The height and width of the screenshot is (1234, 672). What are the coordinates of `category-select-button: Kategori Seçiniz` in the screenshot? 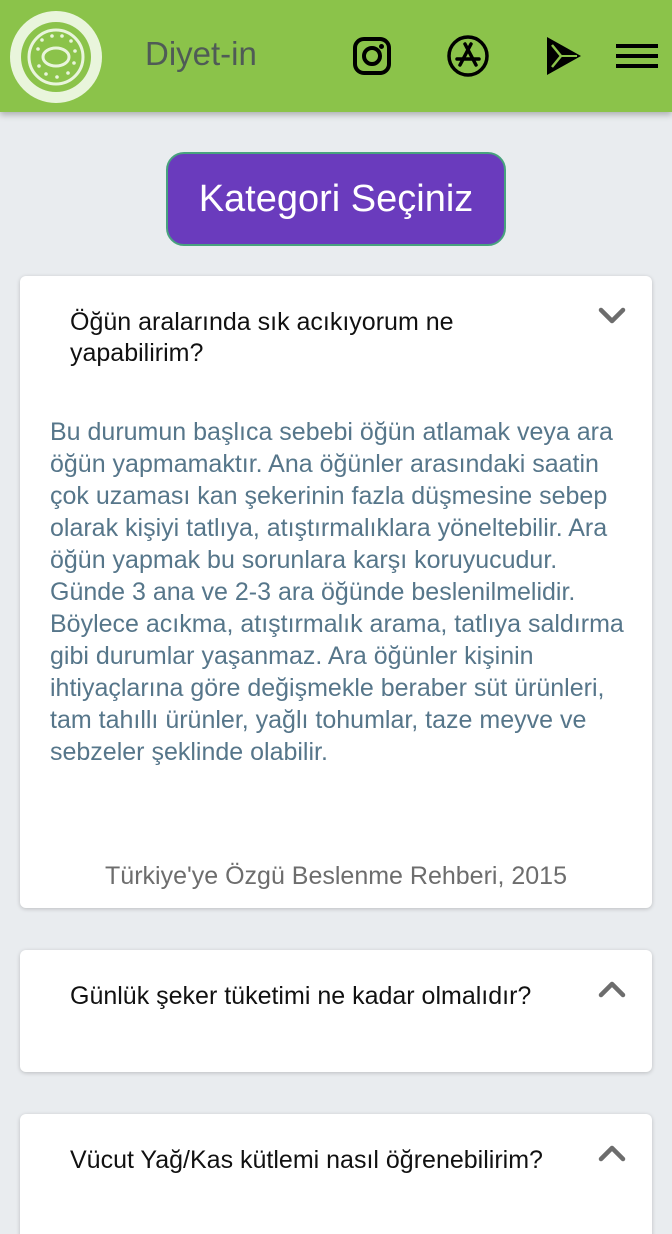 It's located at (336, 199).